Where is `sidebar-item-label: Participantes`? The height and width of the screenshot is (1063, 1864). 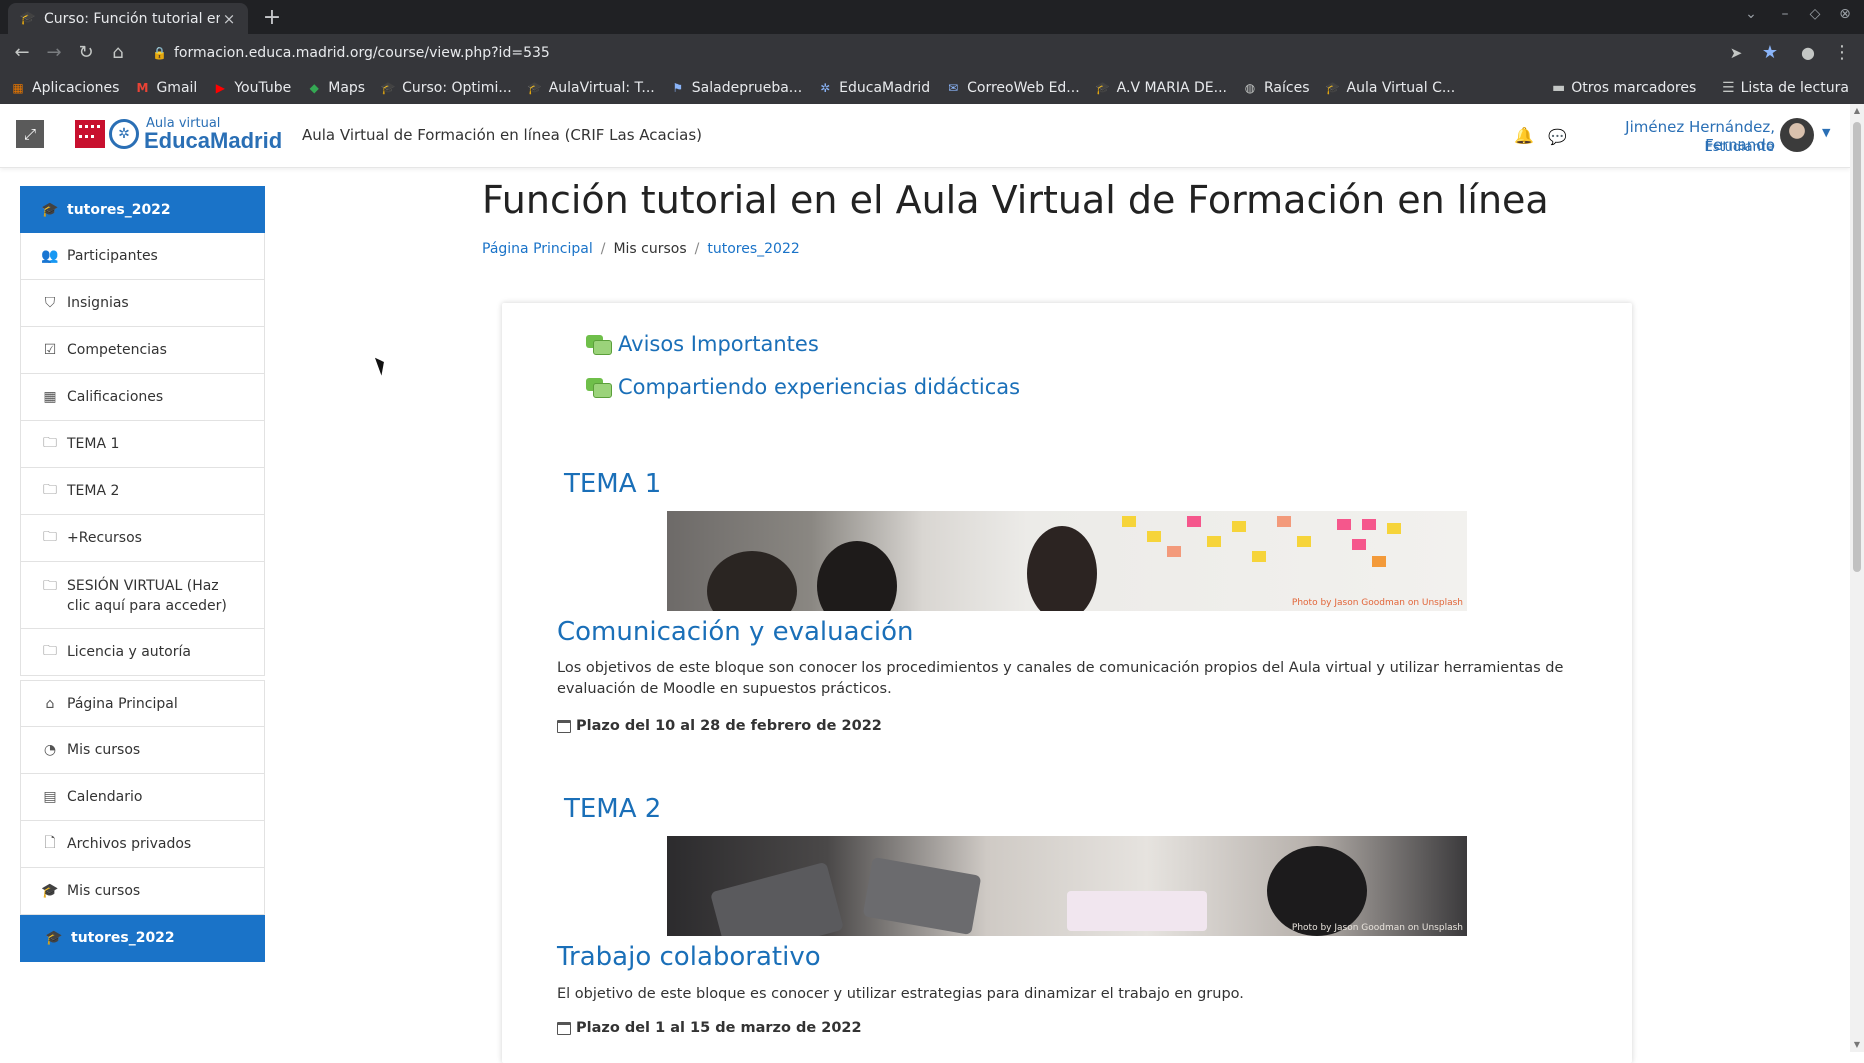 sidebar-item-label: Participantes is located at coordinates (112, 256).